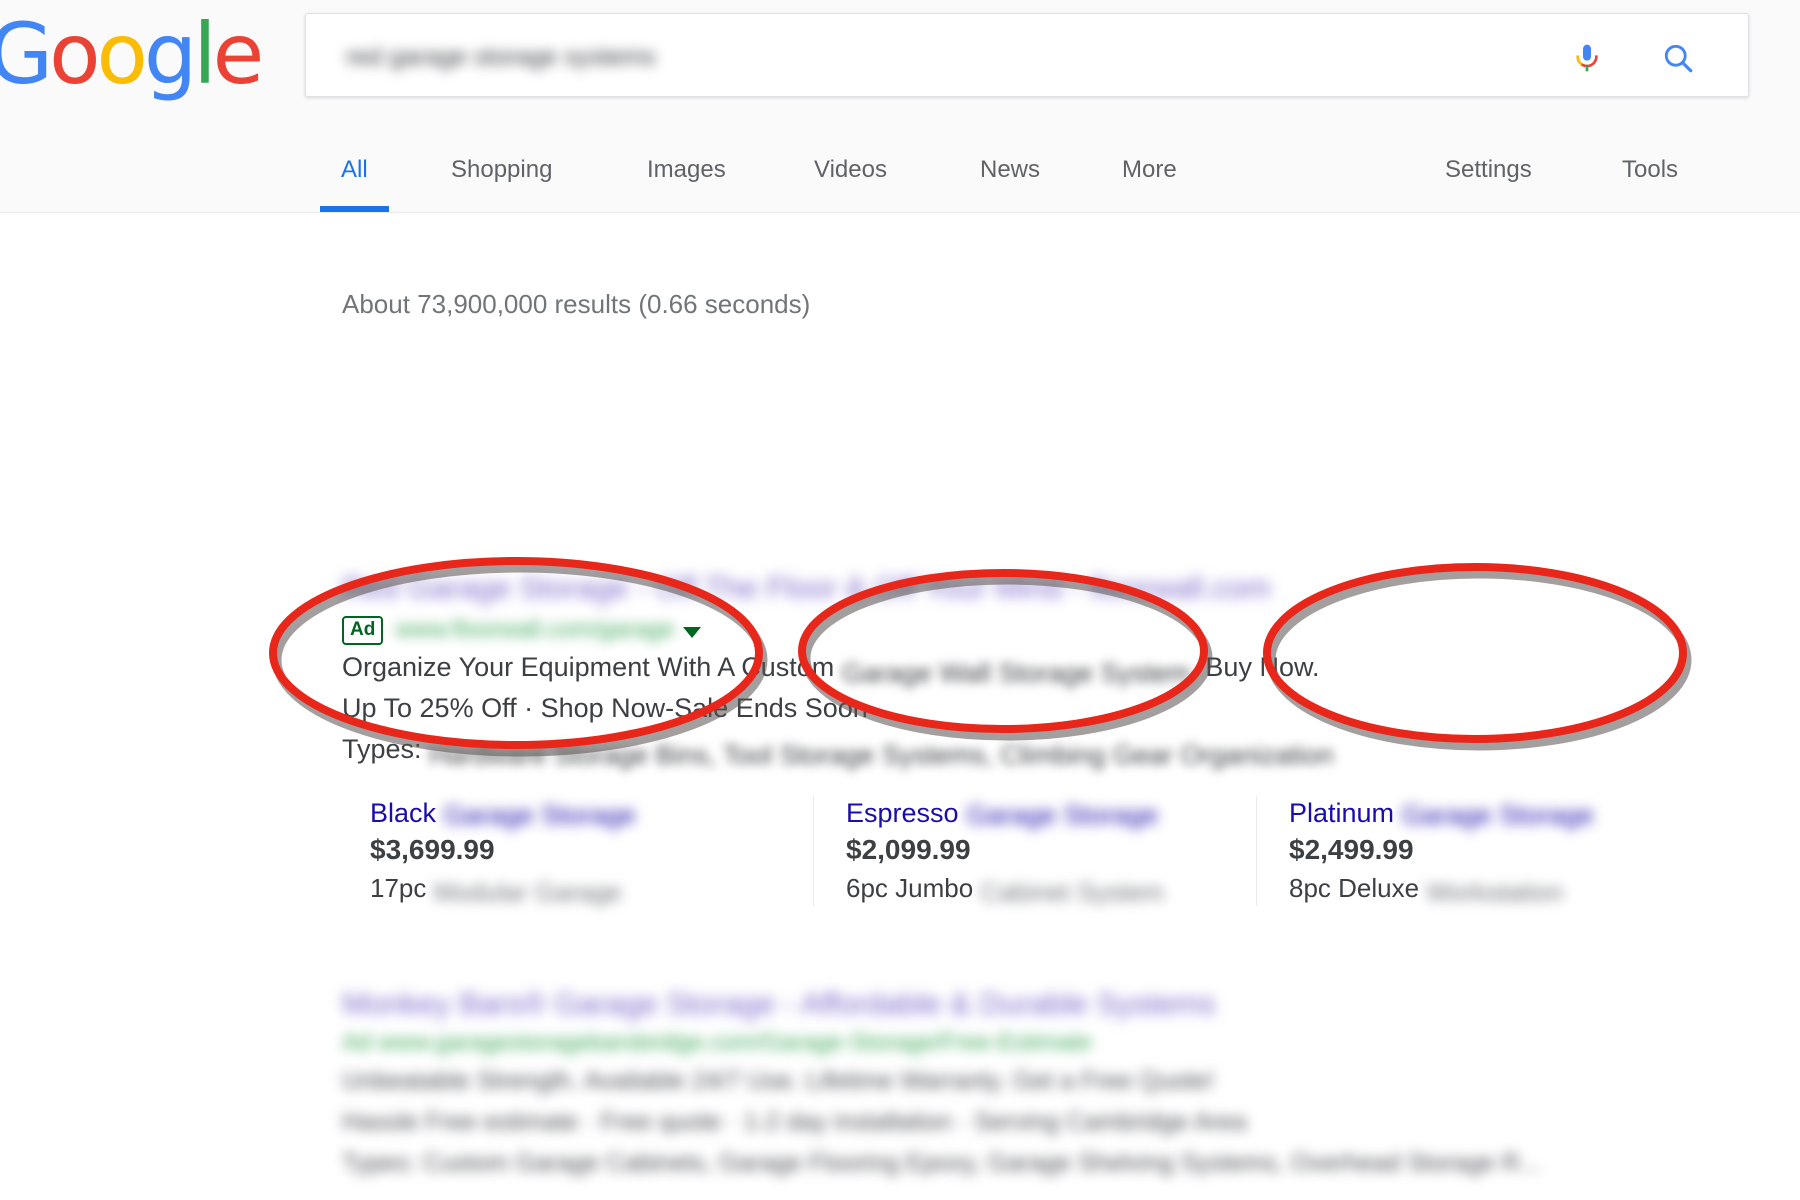  I want to click on tab-all: All, so click(354, 176).